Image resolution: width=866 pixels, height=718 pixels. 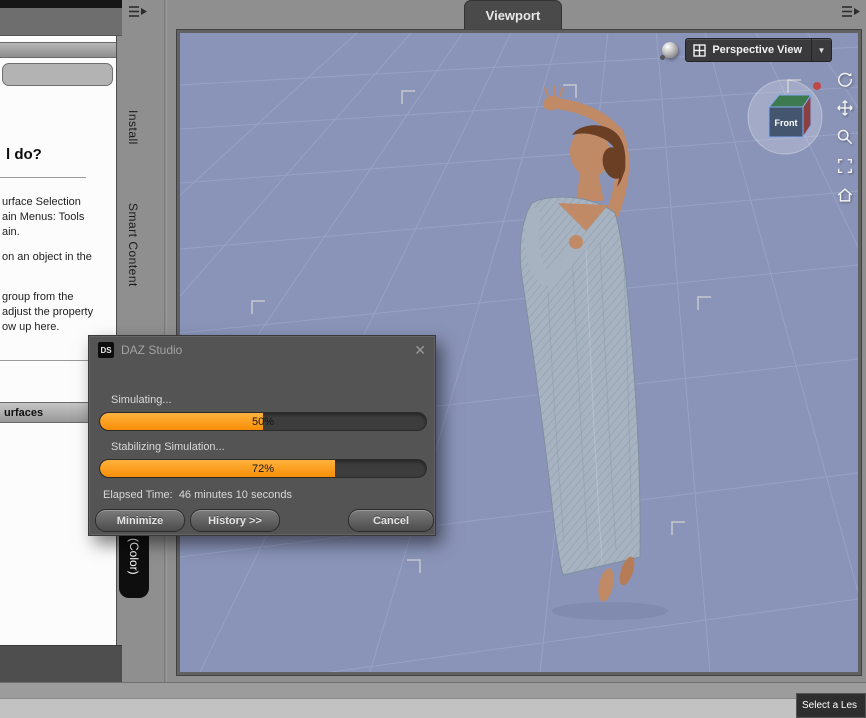 I want to click on view-cube-gizmo: Front, so click(x=785, y=117).